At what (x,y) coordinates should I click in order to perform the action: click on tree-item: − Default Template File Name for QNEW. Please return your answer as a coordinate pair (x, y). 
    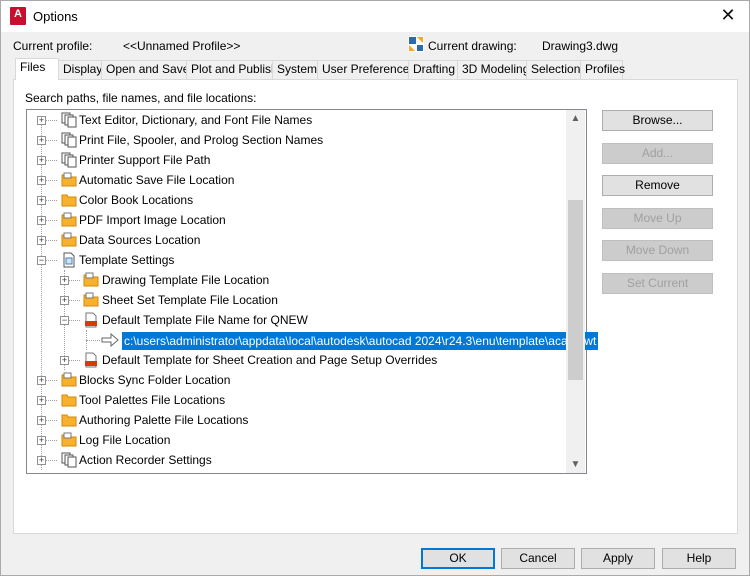
    Looking at the image, I should click on (297, 320).